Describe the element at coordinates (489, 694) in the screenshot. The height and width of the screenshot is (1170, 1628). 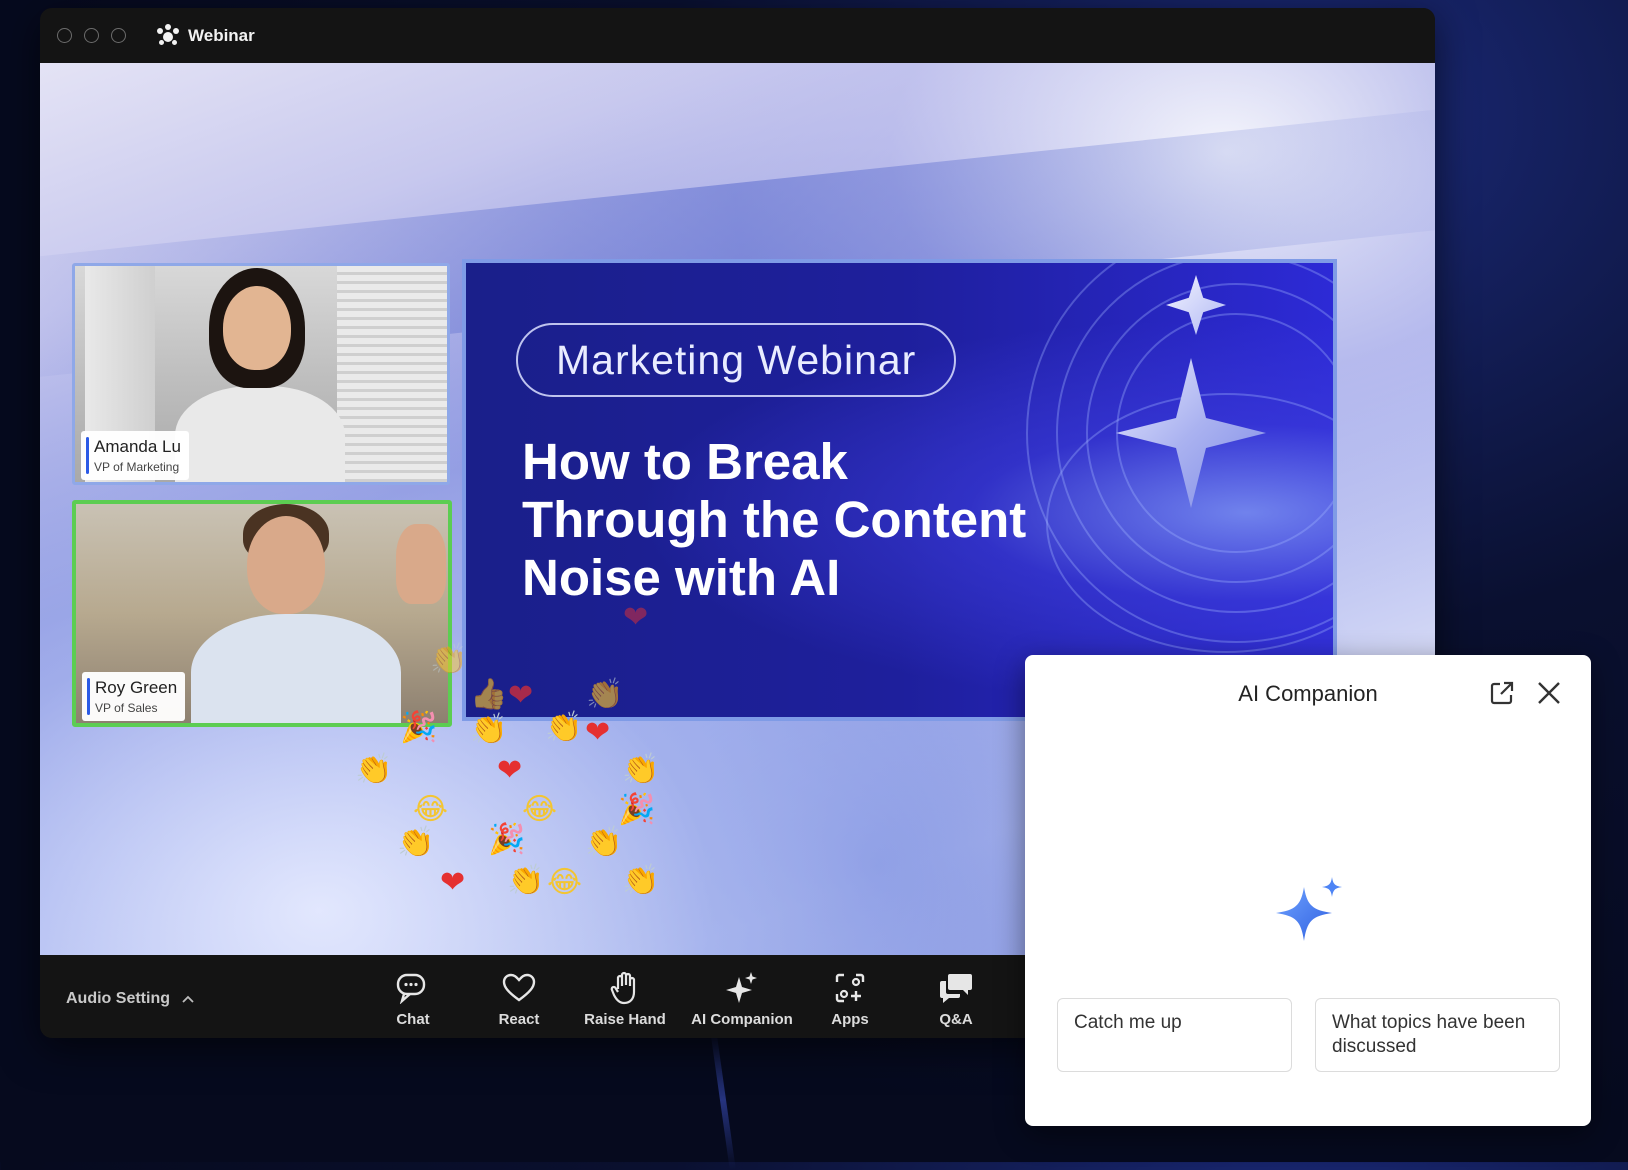
I see `thumbs-up-reaction: 👍` at that location.